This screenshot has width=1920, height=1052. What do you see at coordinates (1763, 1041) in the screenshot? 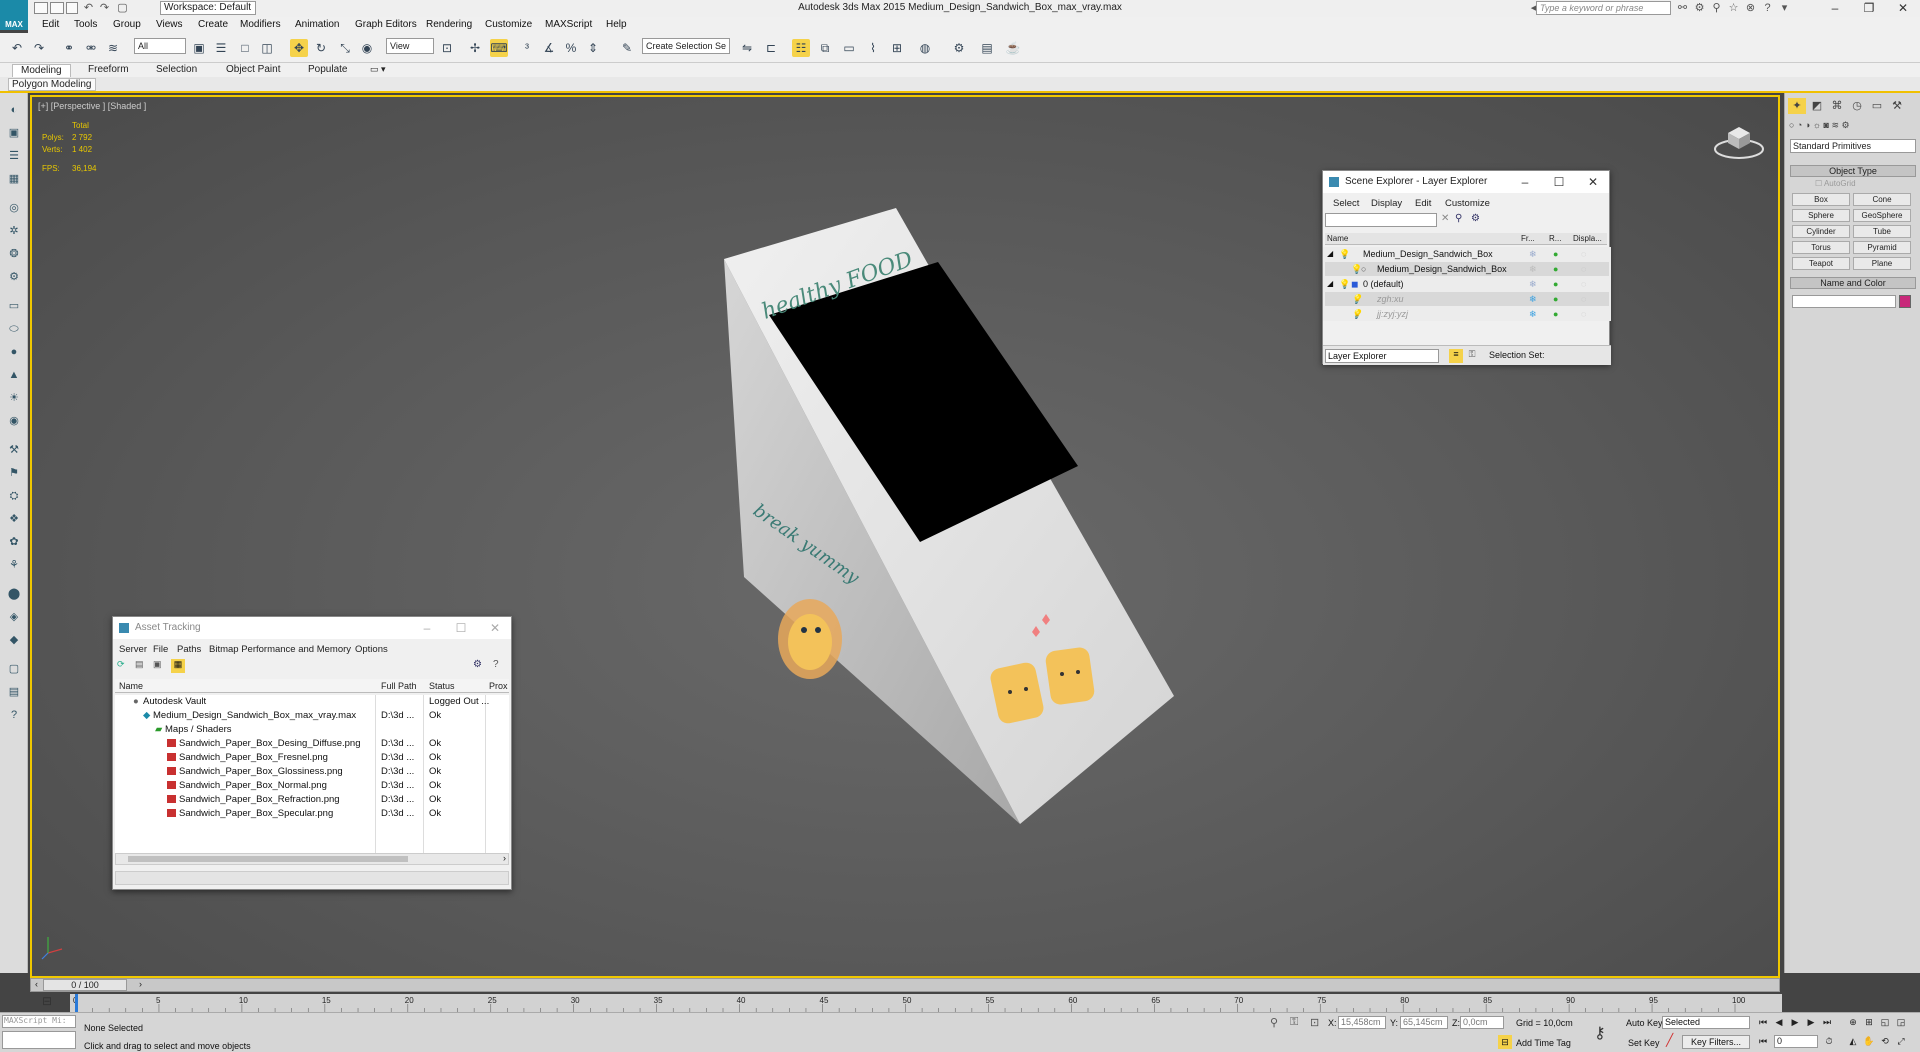
I see `key-mode-toggle-icon: ⏮` at bounding box center [1763, 1041].